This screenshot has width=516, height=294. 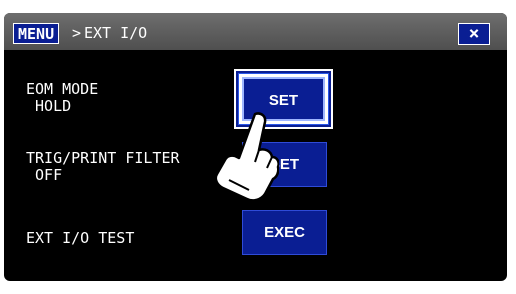 What do you see at coordinates (62, 89) in the screenshot?
I see `eom-mode-label: EOM MODE` at bounding box center [62, 89].